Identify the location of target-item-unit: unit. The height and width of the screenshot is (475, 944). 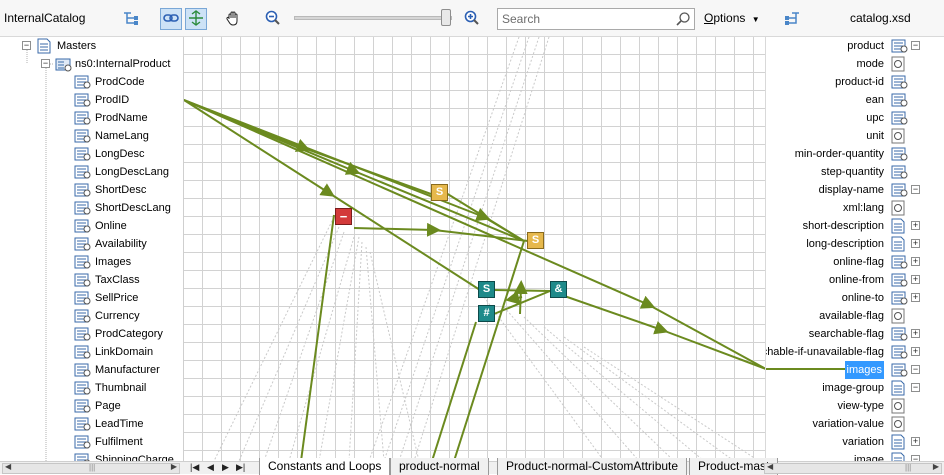
(855, 136).